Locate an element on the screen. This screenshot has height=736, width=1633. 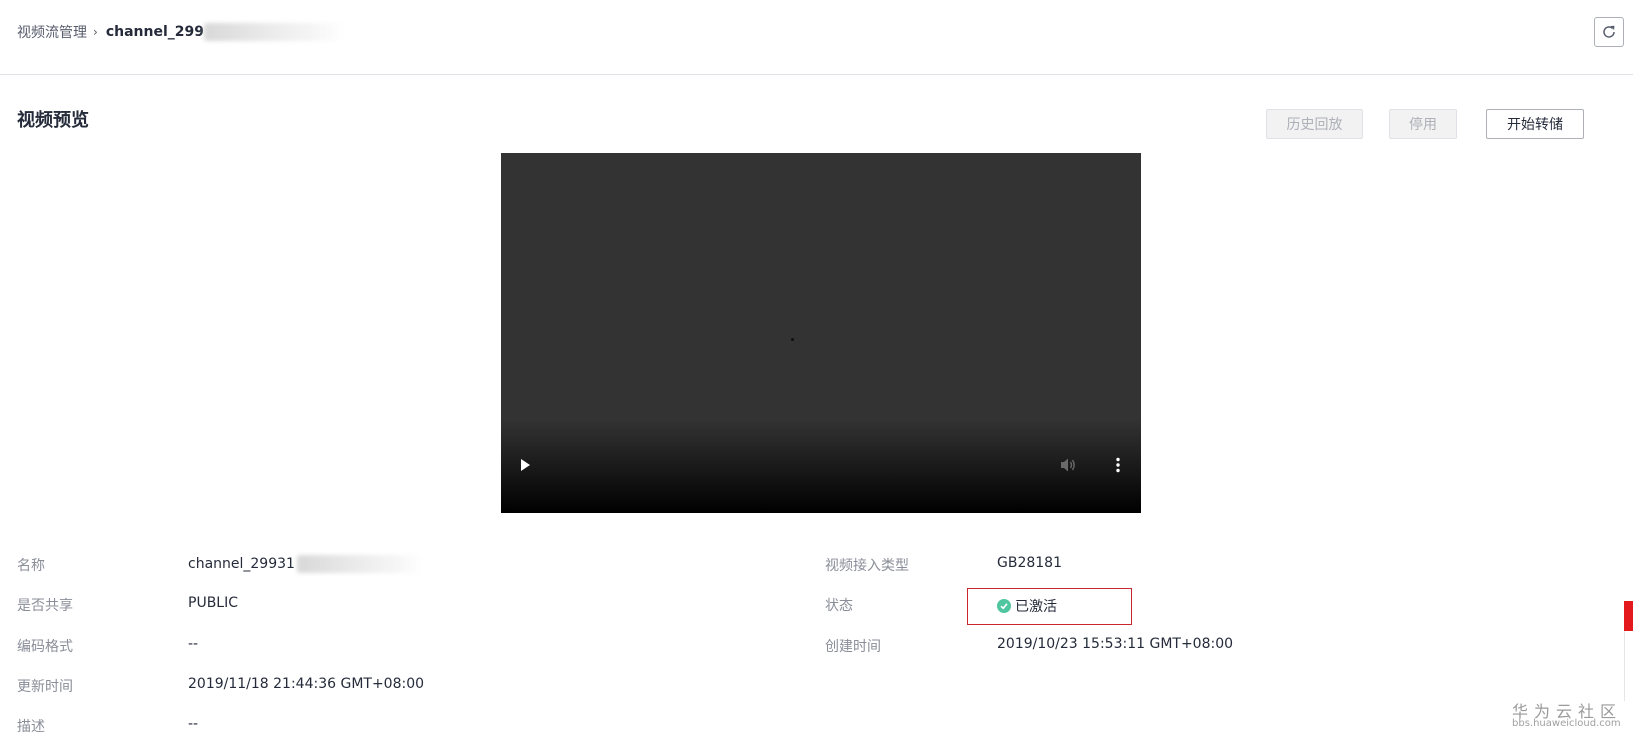
more-options-button is located at coordinates (1118, 465).